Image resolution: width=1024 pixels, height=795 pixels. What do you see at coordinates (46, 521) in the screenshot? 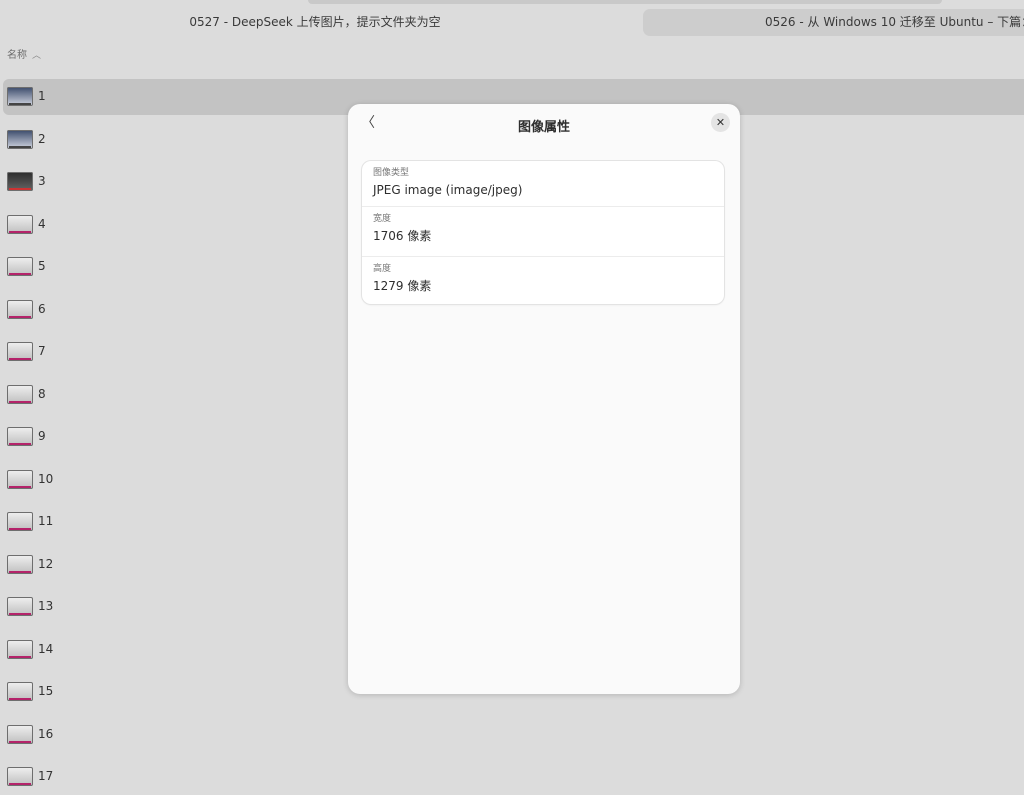
I see `file-name: 11` at bounding box center [46, 521].